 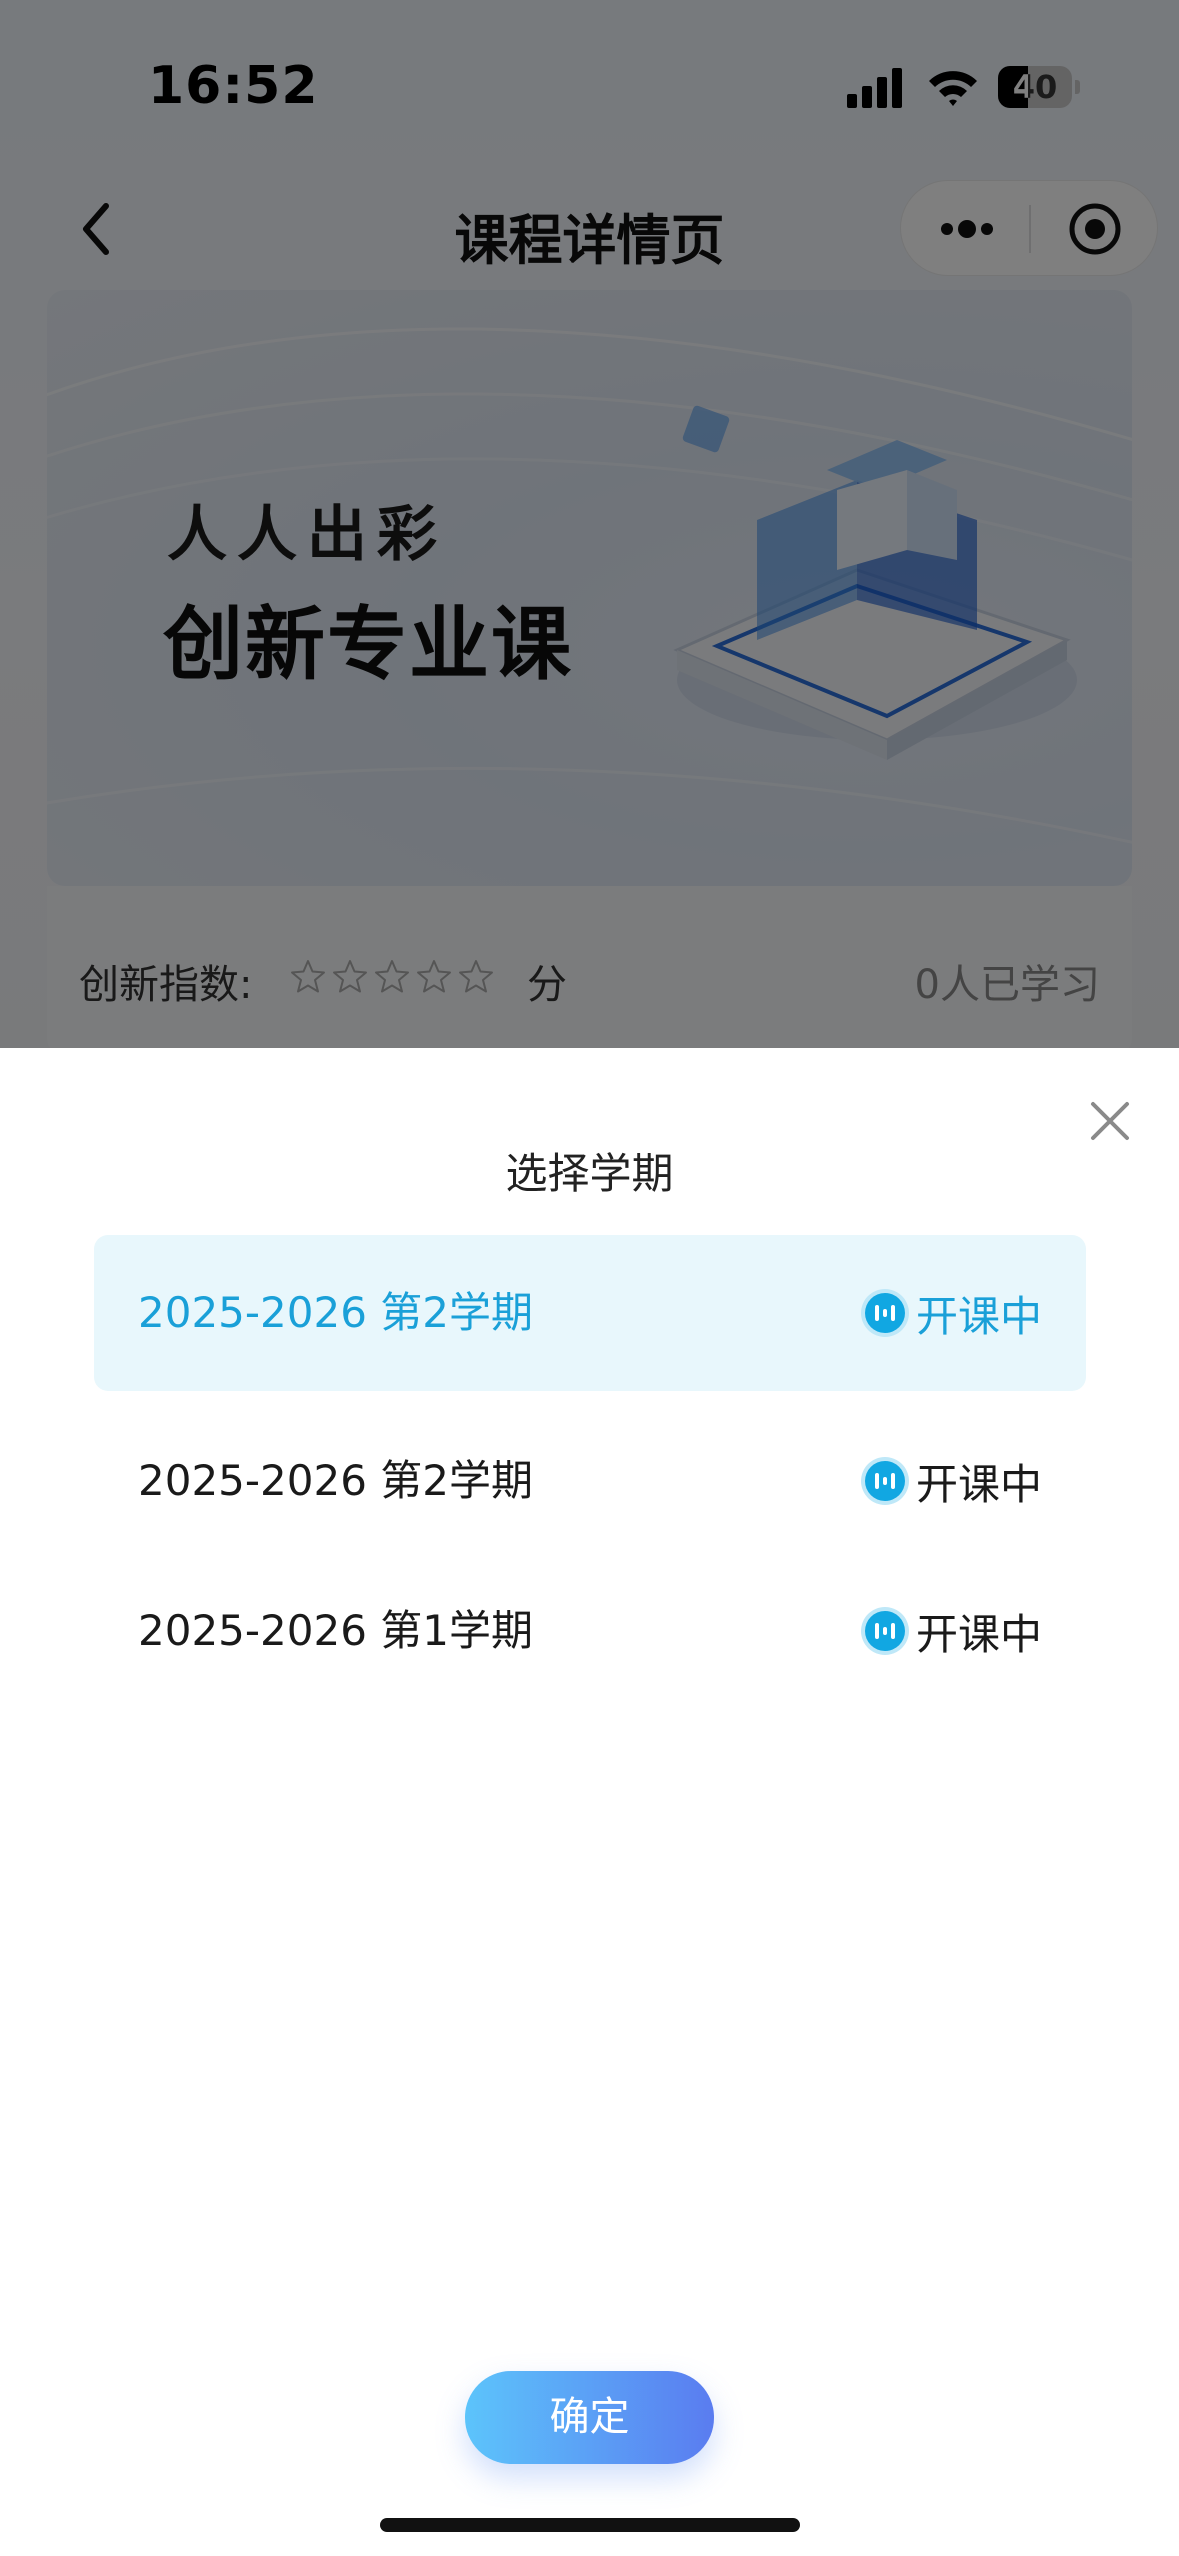 I want to click on term-name: 2025-2026 第1学期, so click(x=336, y=1630).